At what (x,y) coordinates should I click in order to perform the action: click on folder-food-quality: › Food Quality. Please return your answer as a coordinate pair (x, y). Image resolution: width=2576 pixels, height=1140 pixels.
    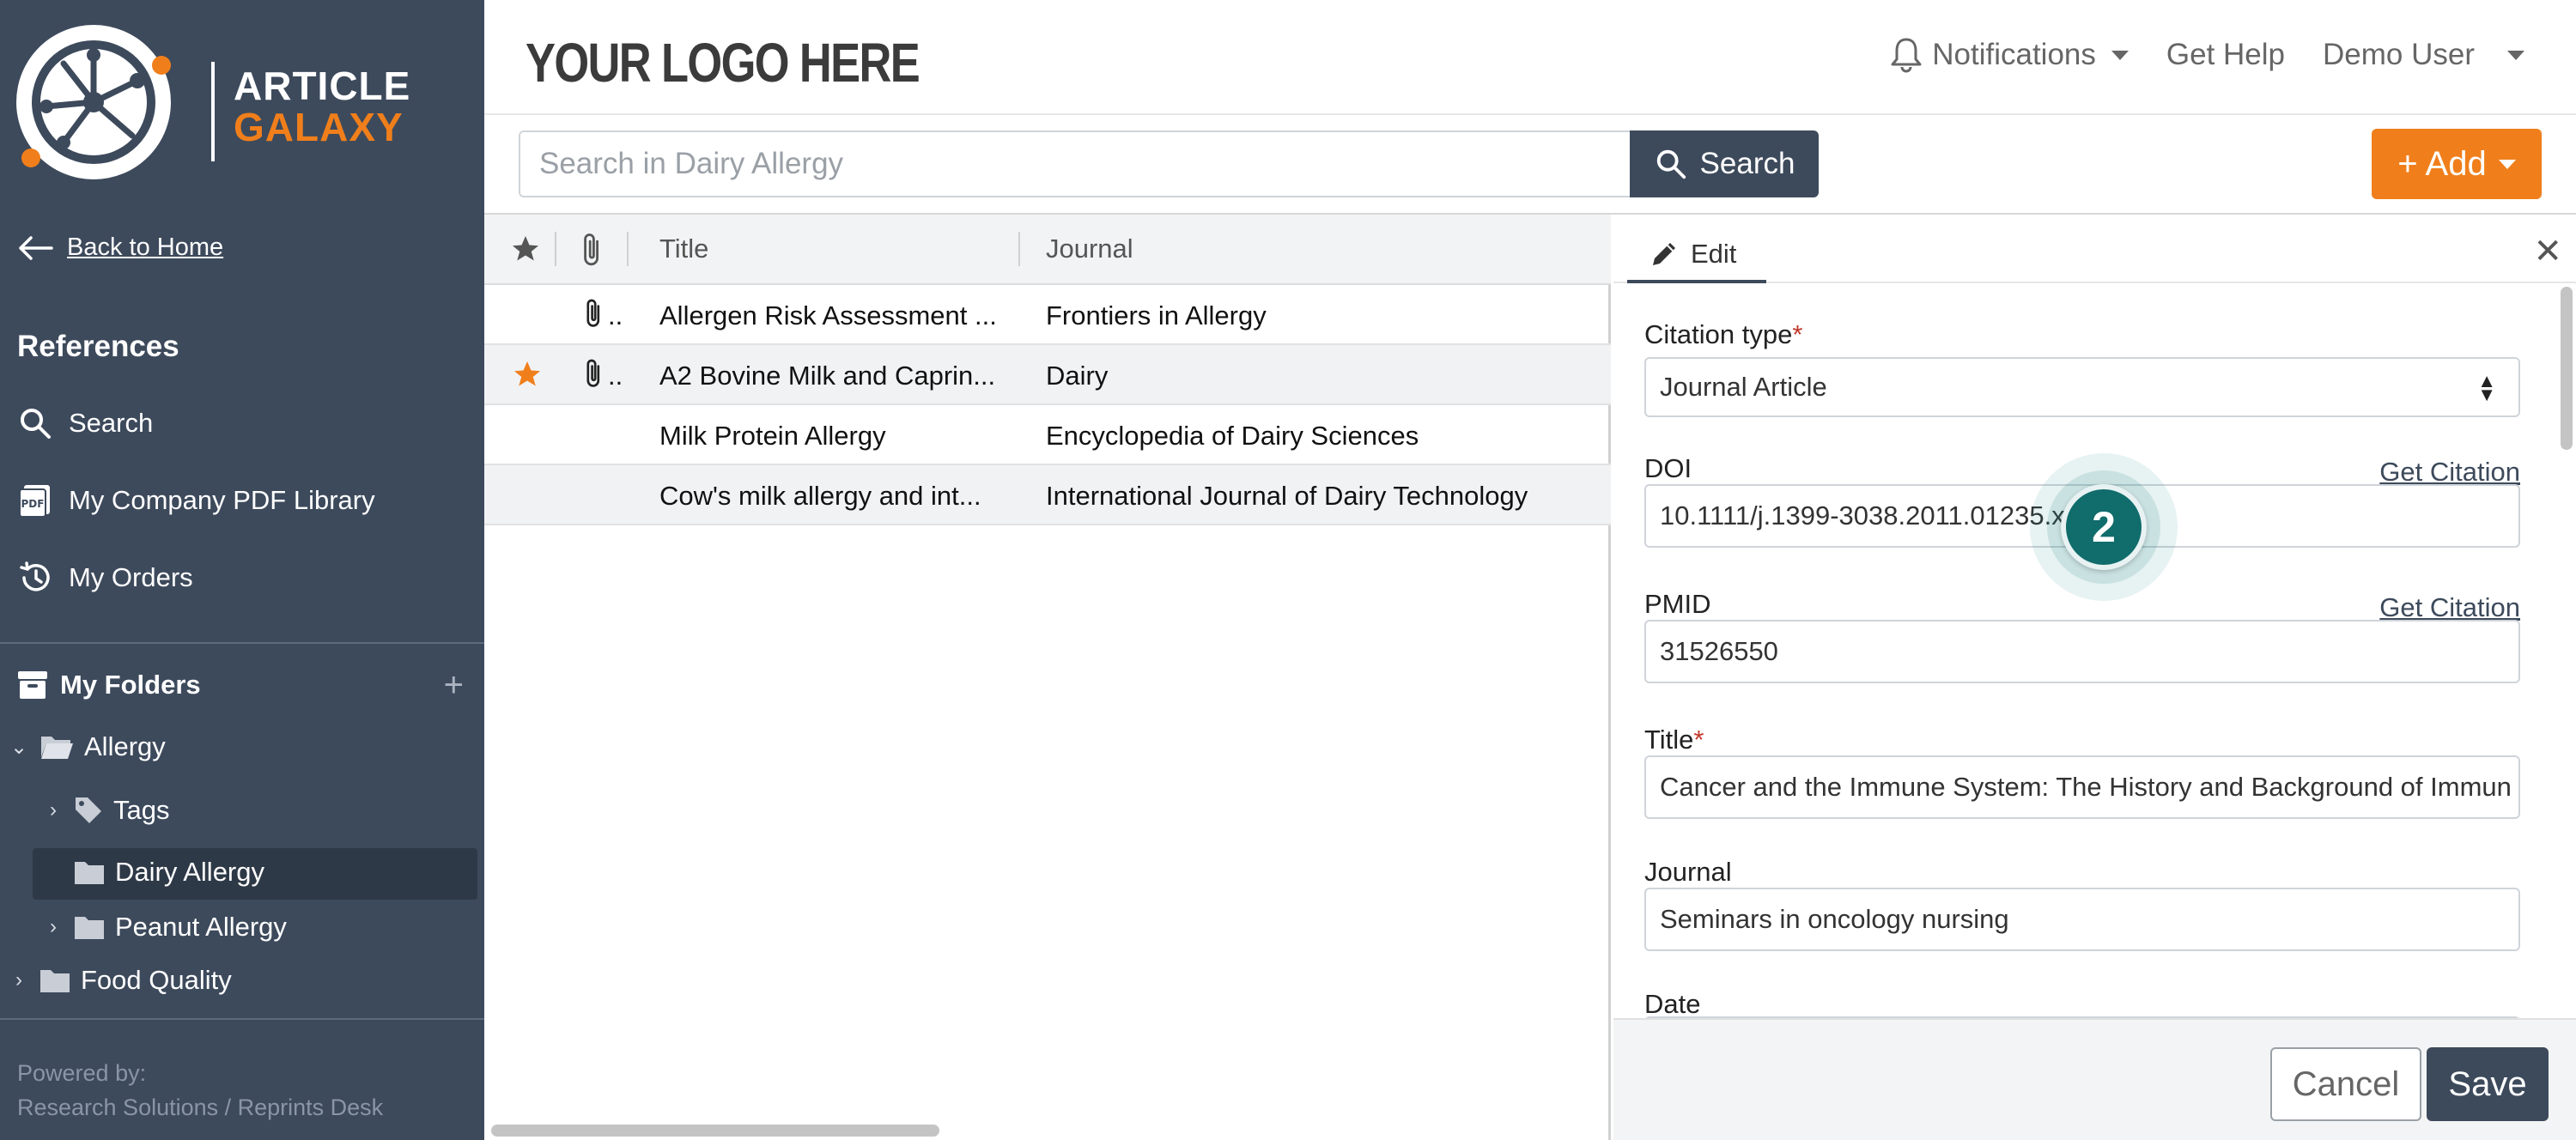
    Looking at the image, I should click on (121, 981).